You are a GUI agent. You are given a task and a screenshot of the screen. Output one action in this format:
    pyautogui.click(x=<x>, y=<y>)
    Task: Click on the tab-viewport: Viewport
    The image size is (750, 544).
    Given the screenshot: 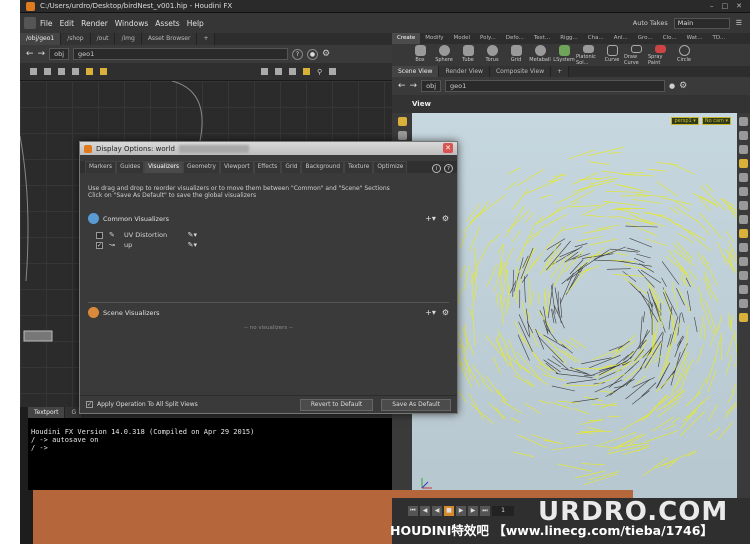 What is the action you would take?
    pyautogui.click(x=236, y=167)
    